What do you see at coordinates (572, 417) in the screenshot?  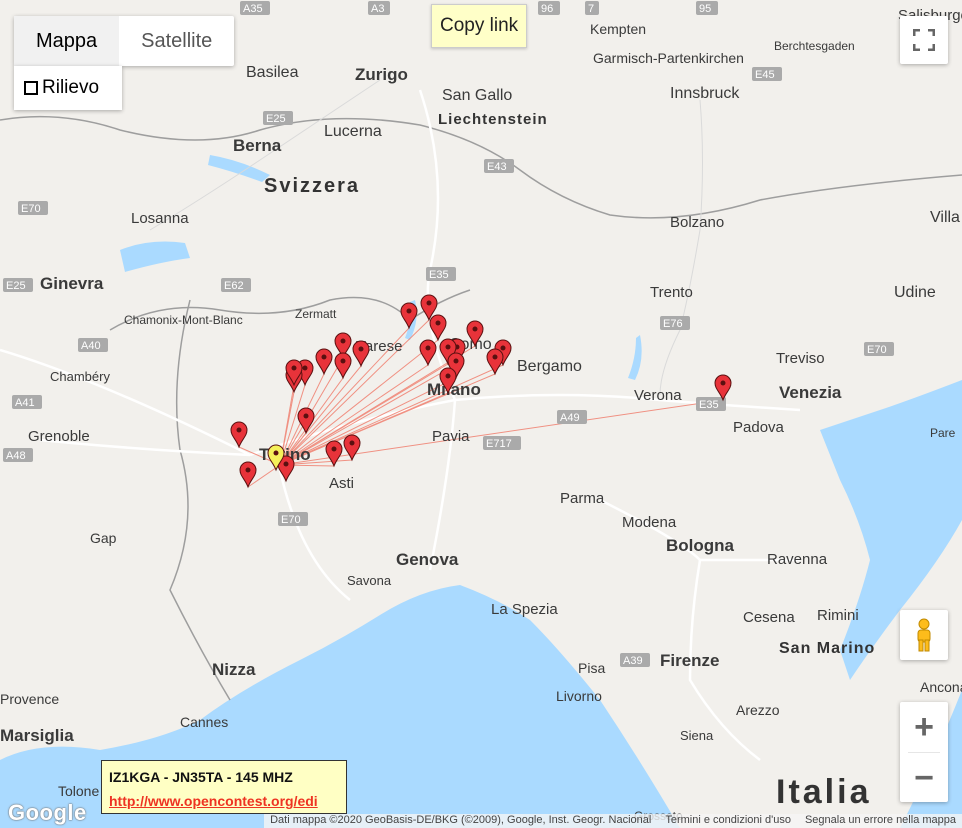 I see `road-shield: A49` at bounding box center [572, 417].